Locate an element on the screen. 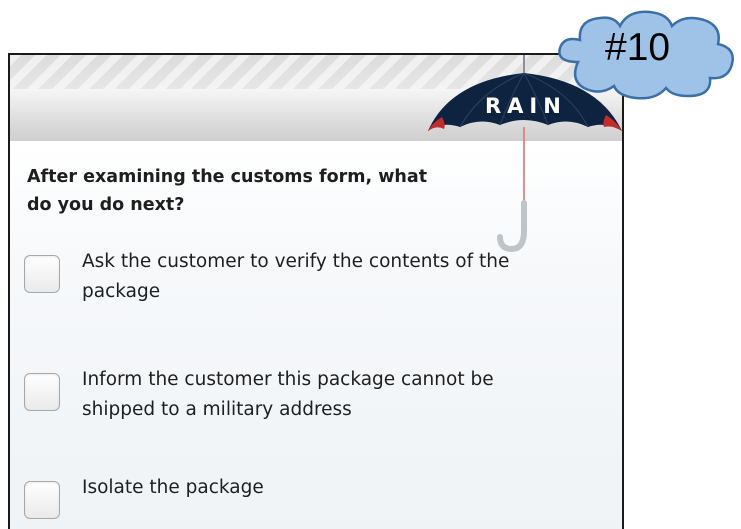 Image resolution: width=741 pixels, height=529 pixels. answer-label-3: Isolate the package is located at coordinates (173, 487).